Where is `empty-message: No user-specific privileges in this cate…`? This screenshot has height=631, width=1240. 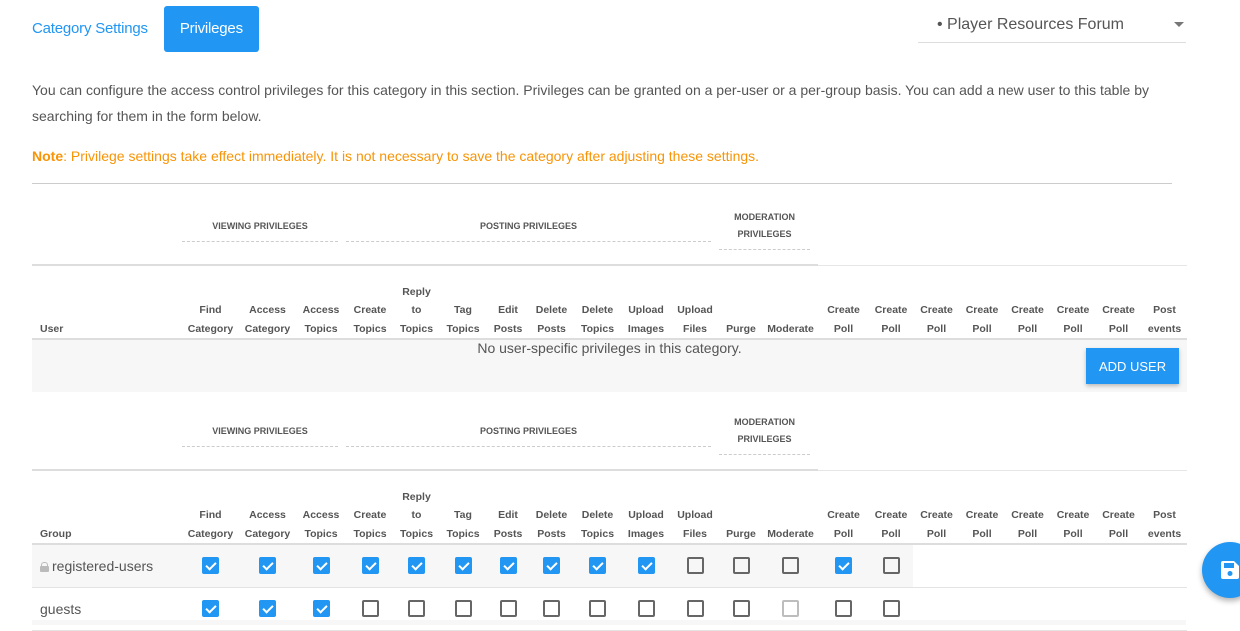 empty-message: No user-specific privileges in this cate… is located at coordinates (609, 348).